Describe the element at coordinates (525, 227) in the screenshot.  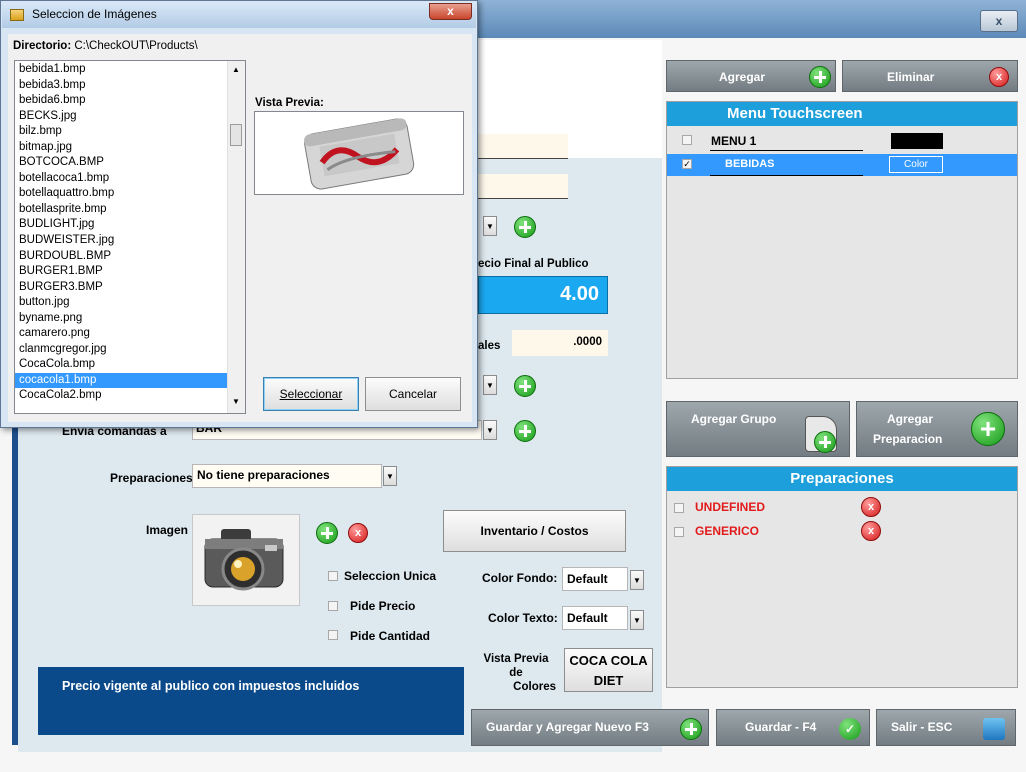
I see `add-category-icon` at that location.